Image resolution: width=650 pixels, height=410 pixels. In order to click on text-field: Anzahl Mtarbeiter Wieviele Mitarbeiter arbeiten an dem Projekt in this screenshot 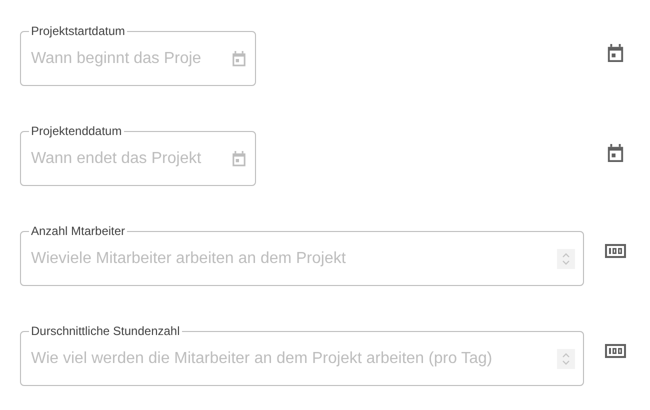, I will do `click(302, 255)`.